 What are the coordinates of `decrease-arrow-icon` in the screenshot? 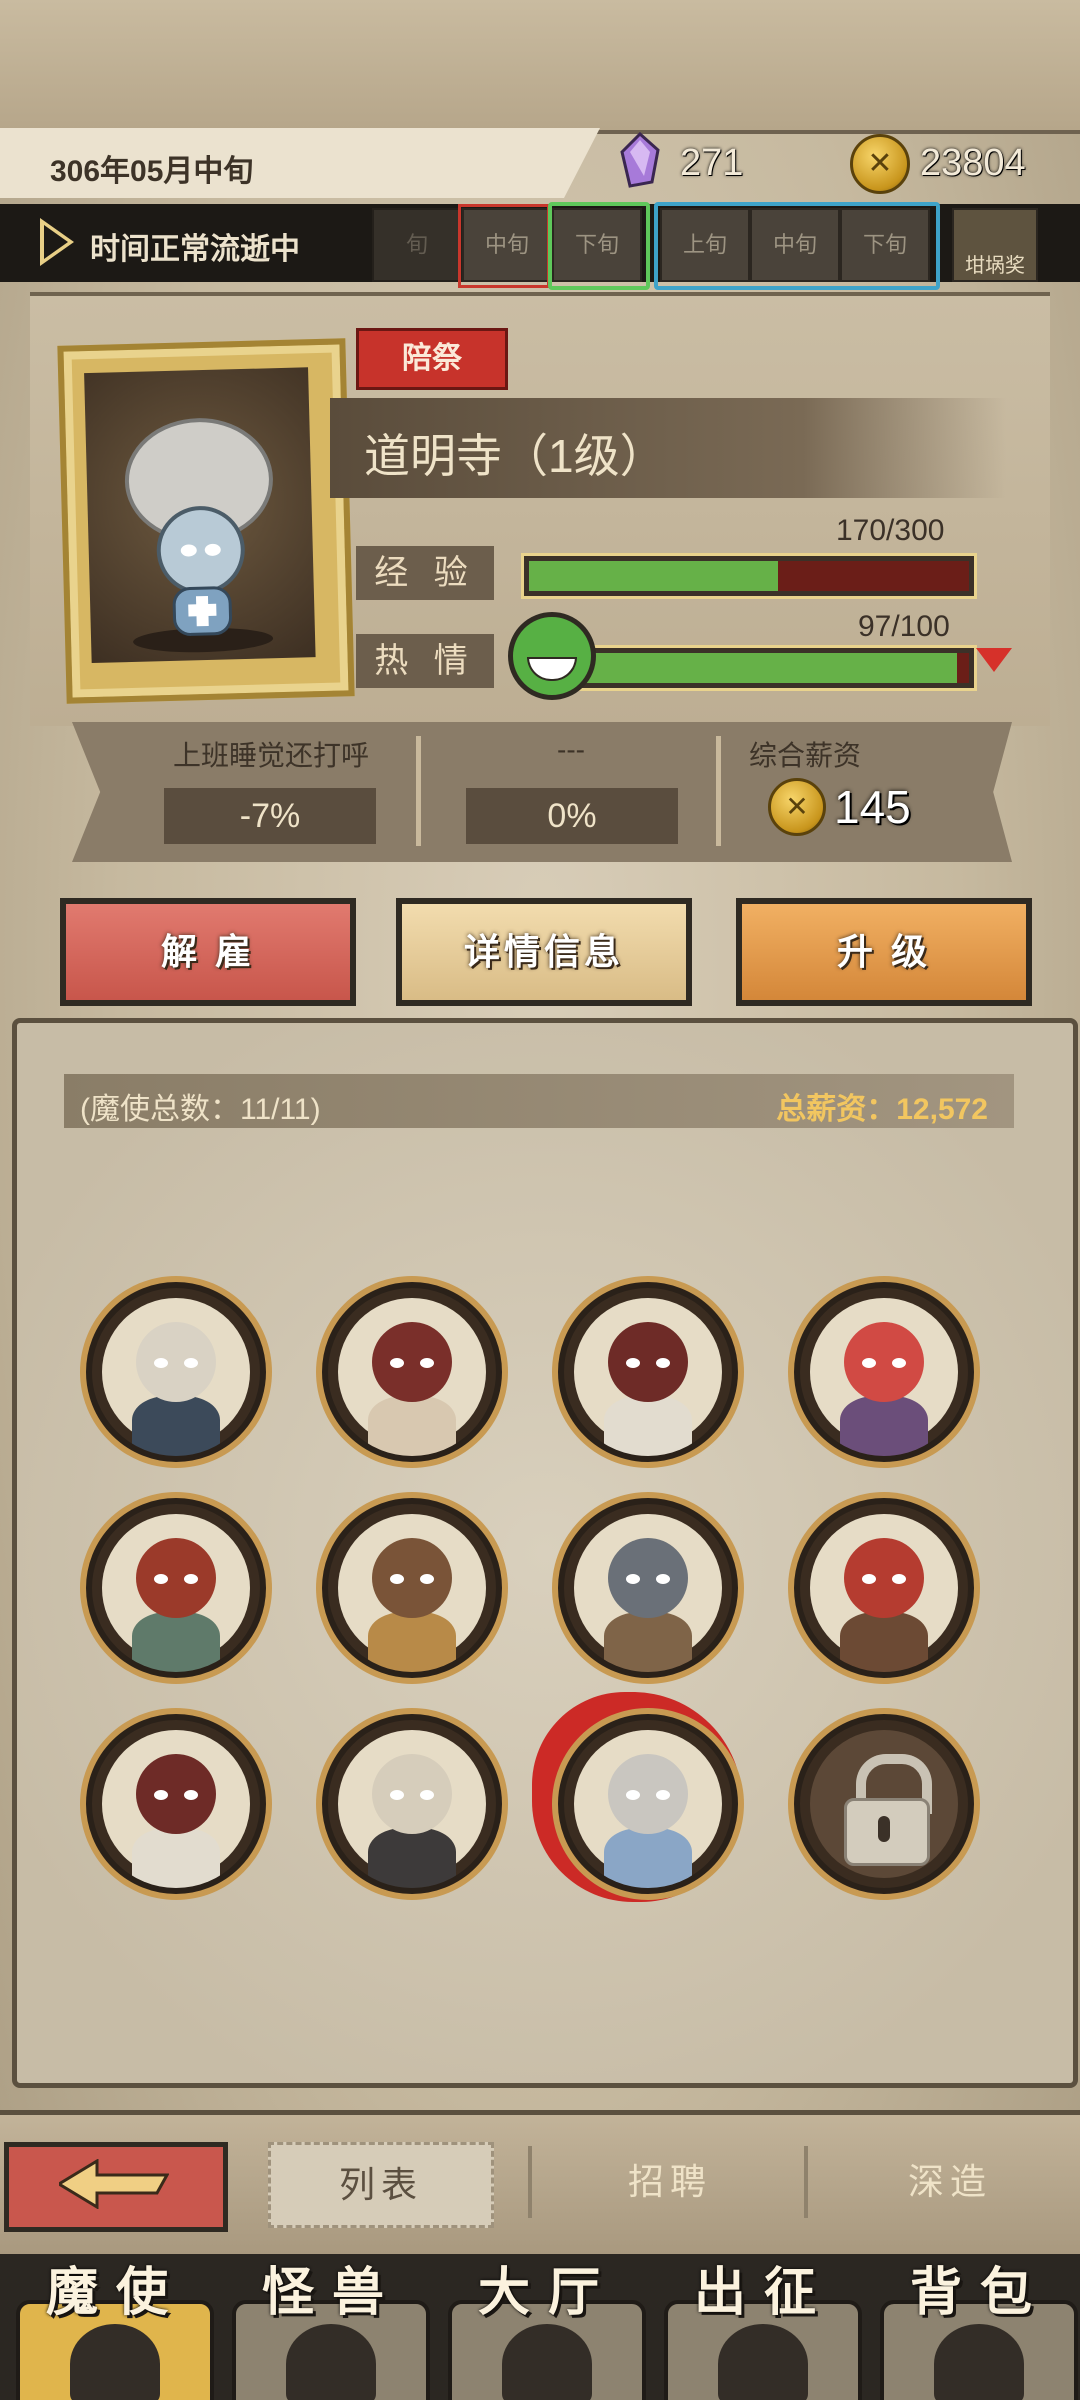 It's located at (994, 660).